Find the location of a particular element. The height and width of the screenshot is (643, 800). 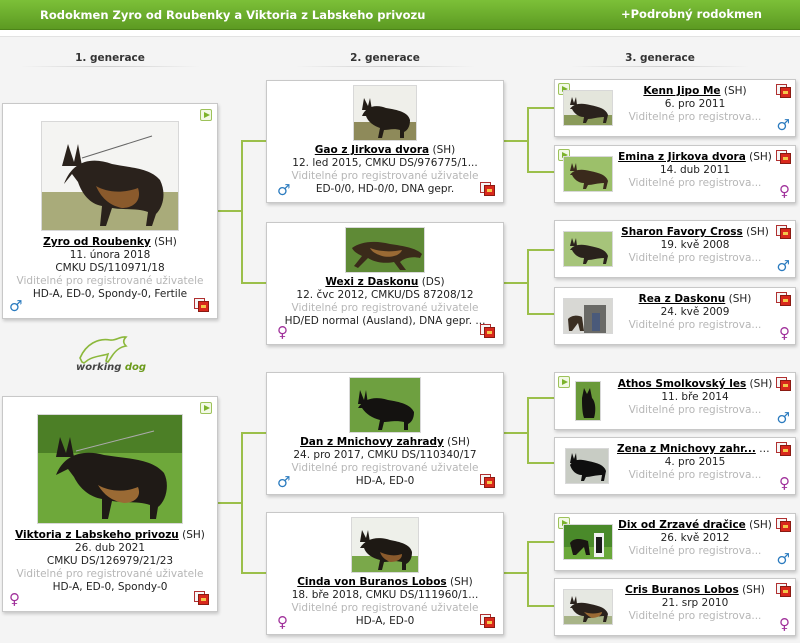

dog-health: ED-0/0, HD-0/0, DNA gepr. is located at coordinates (385, 189).